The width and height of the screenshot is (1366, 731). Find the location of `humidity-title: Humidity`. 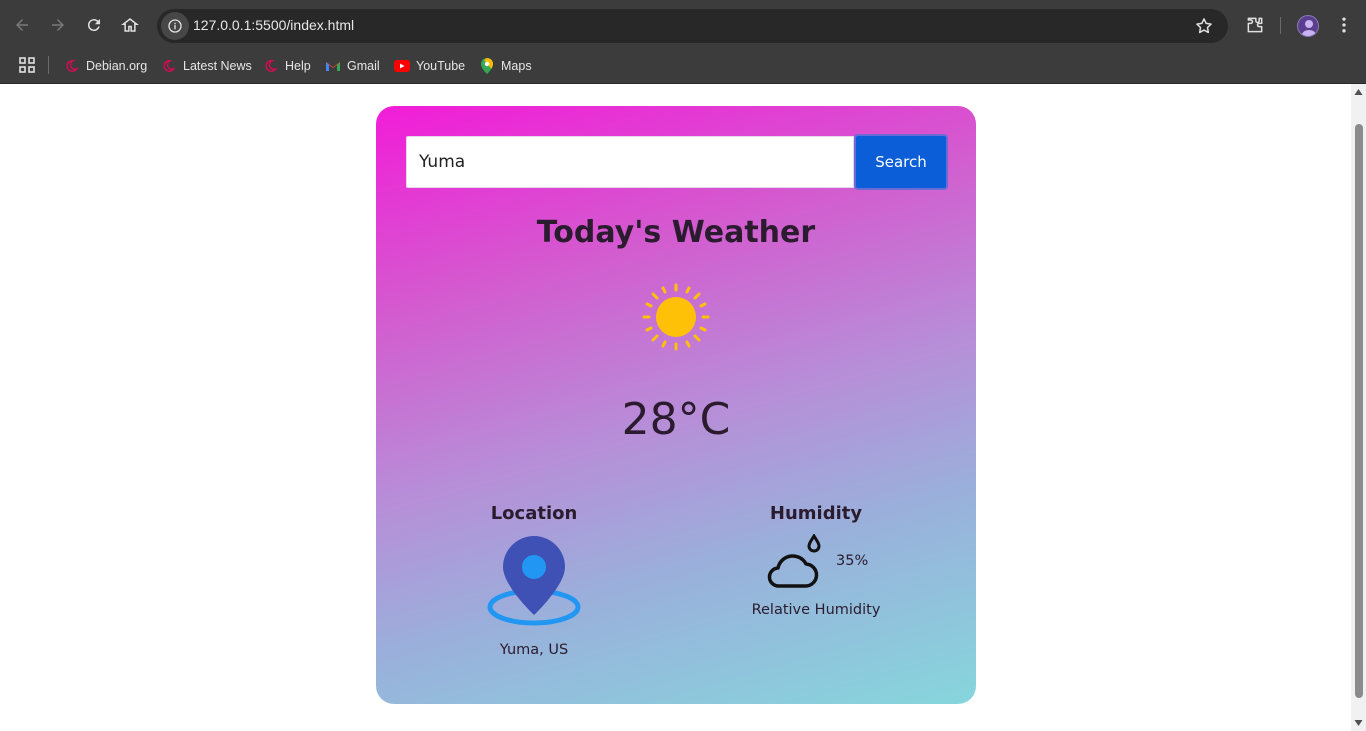

humidity-title: Humidity is located at coordinates (816, 513).